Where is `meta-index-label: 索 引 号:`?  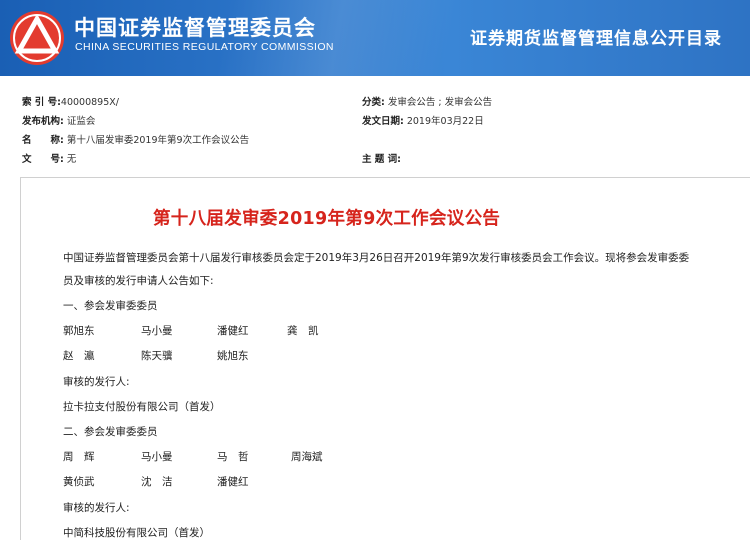 meta-index-label: 索 引 号: is located at coordinates (41, 102).